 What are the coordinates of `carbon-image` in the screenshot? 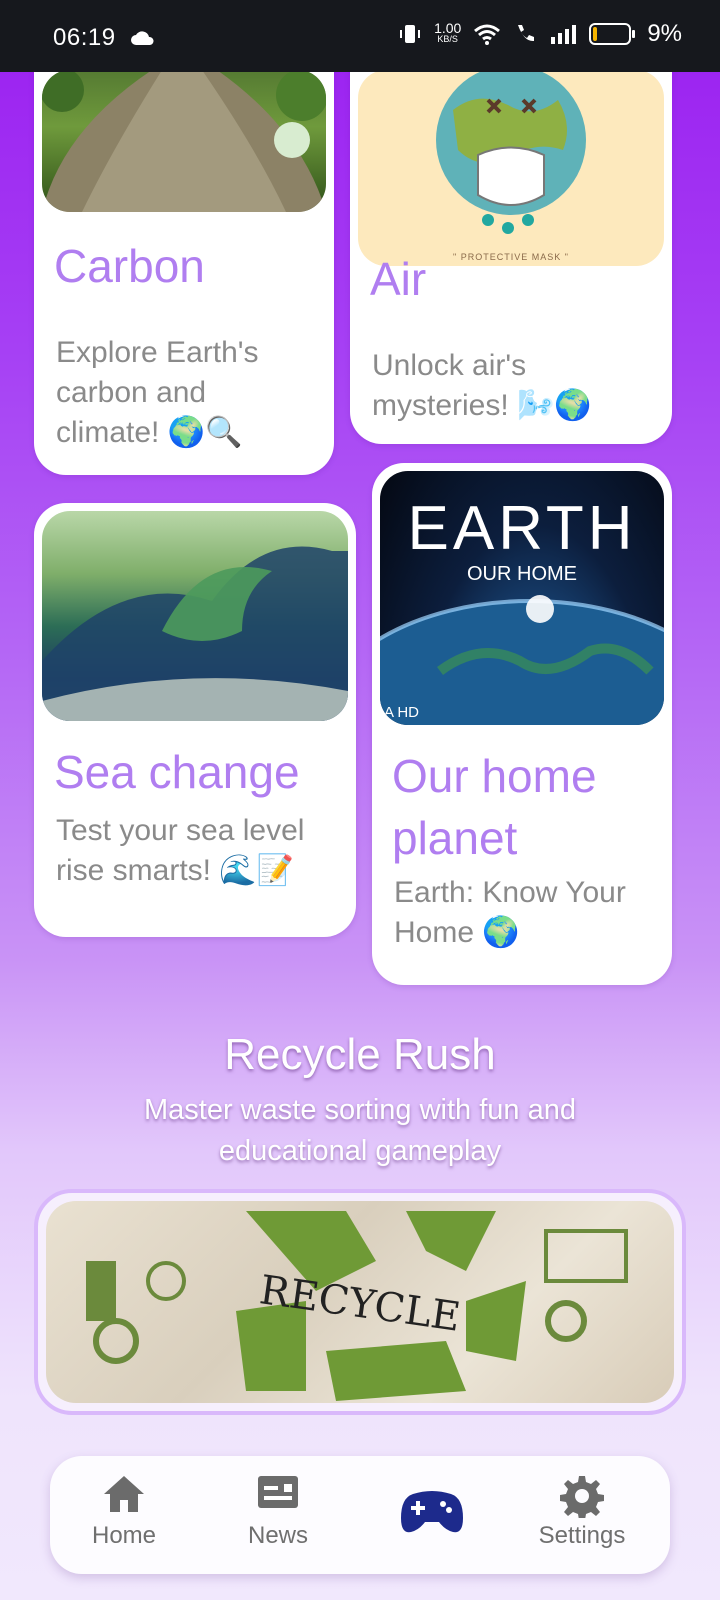 It's located at (184, 141).